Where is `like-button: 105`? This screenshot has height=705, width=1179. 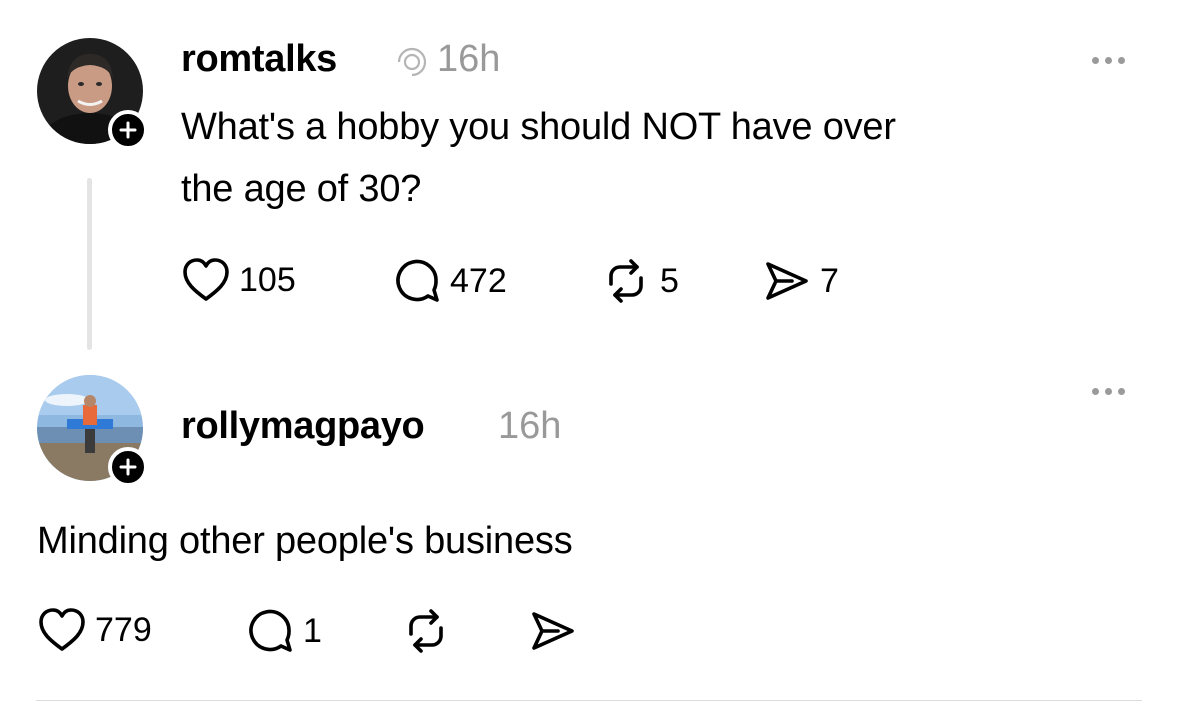
like-button: 105 is located at coordinates (238, 280).